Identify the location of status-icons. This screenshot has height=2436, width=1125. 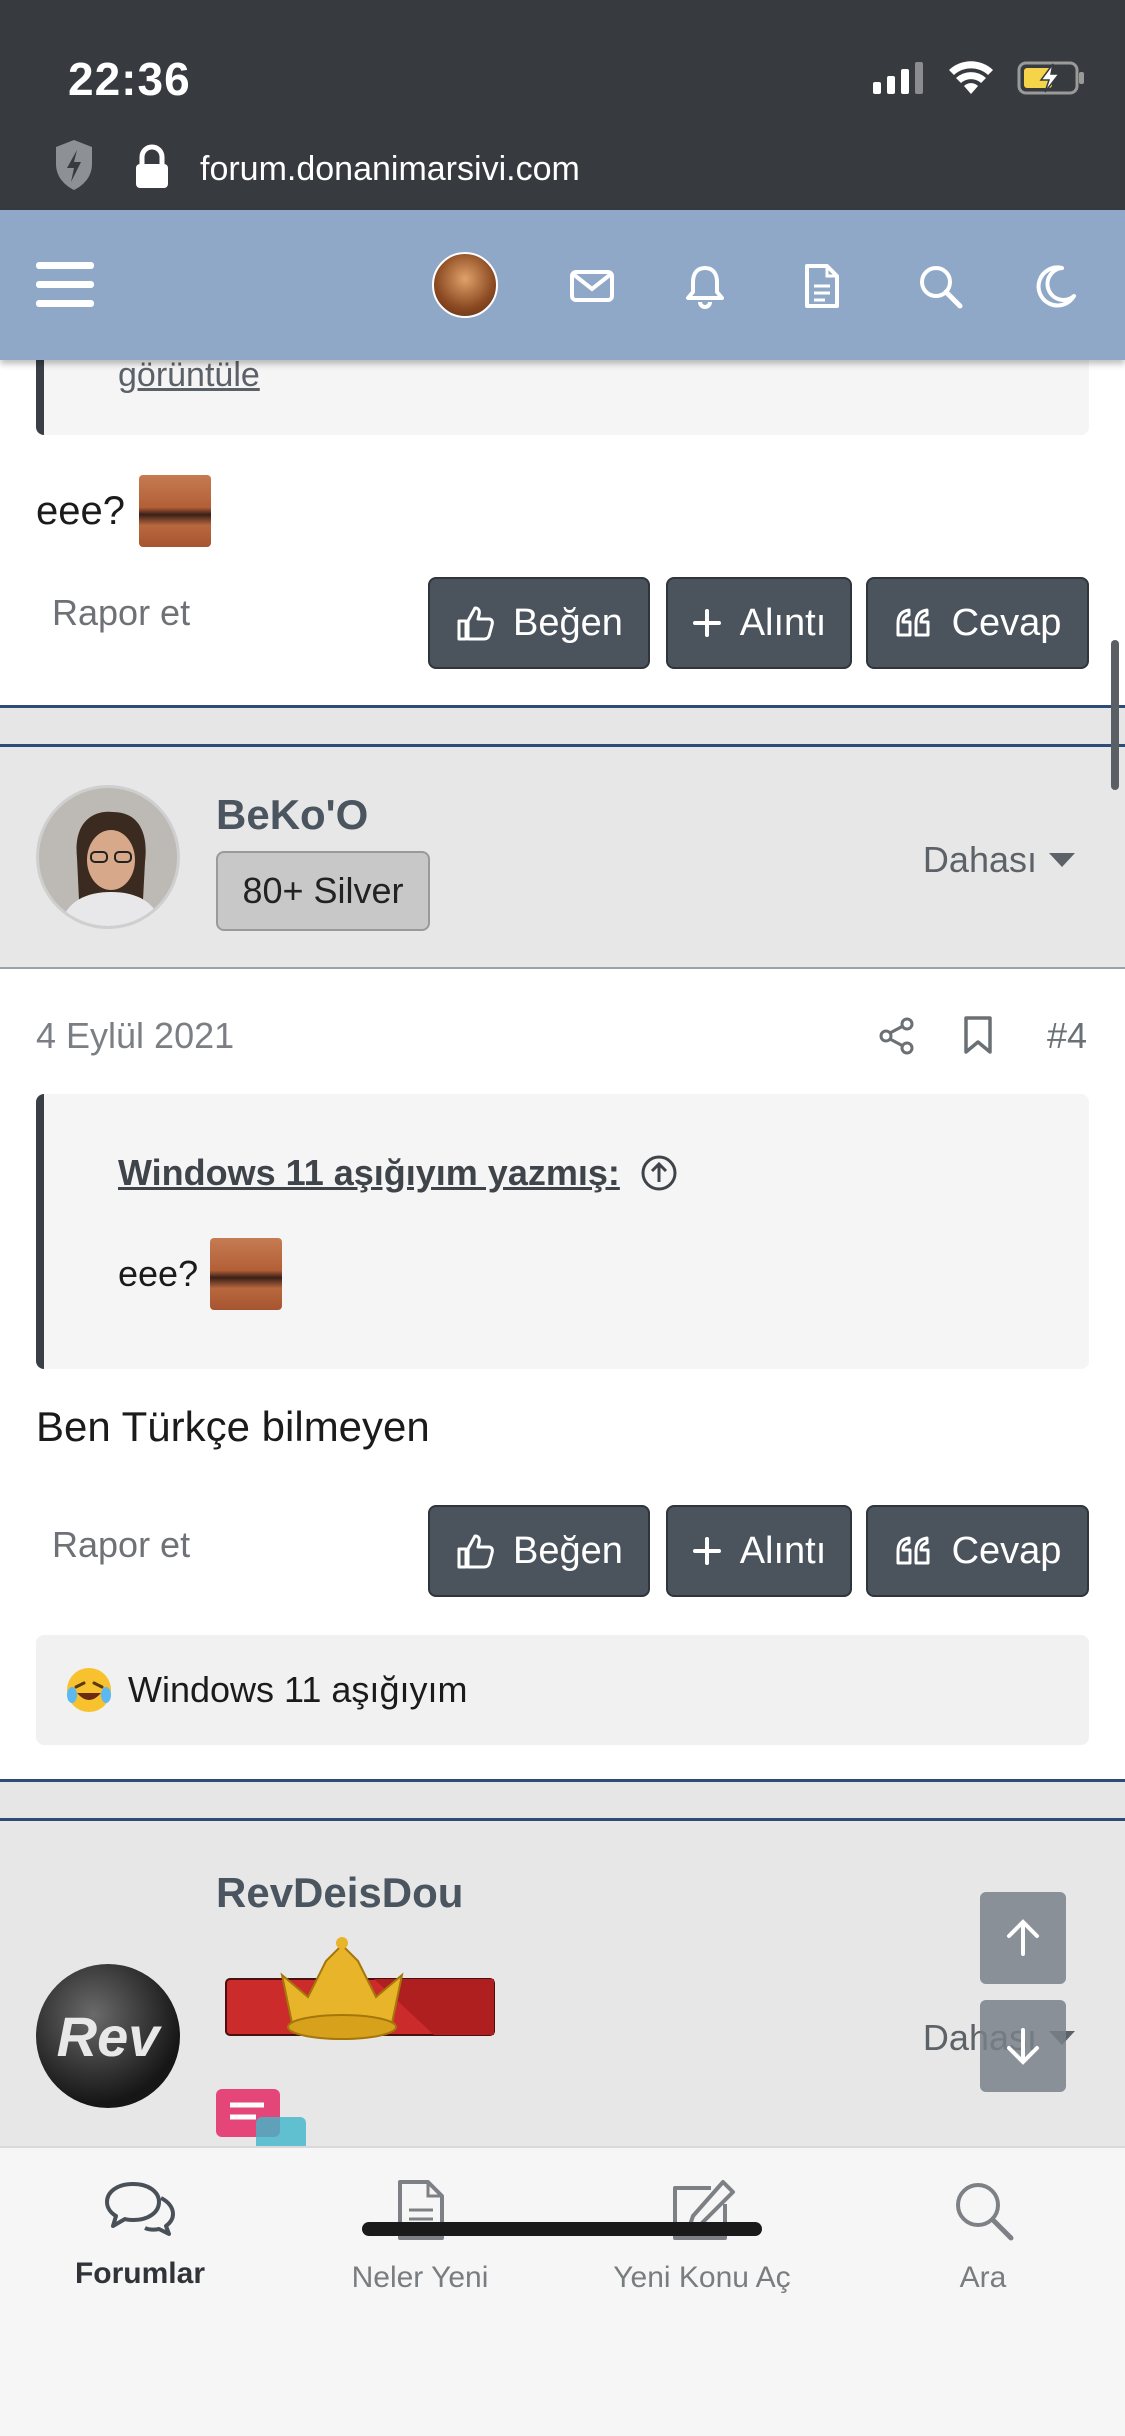
(980, 78).